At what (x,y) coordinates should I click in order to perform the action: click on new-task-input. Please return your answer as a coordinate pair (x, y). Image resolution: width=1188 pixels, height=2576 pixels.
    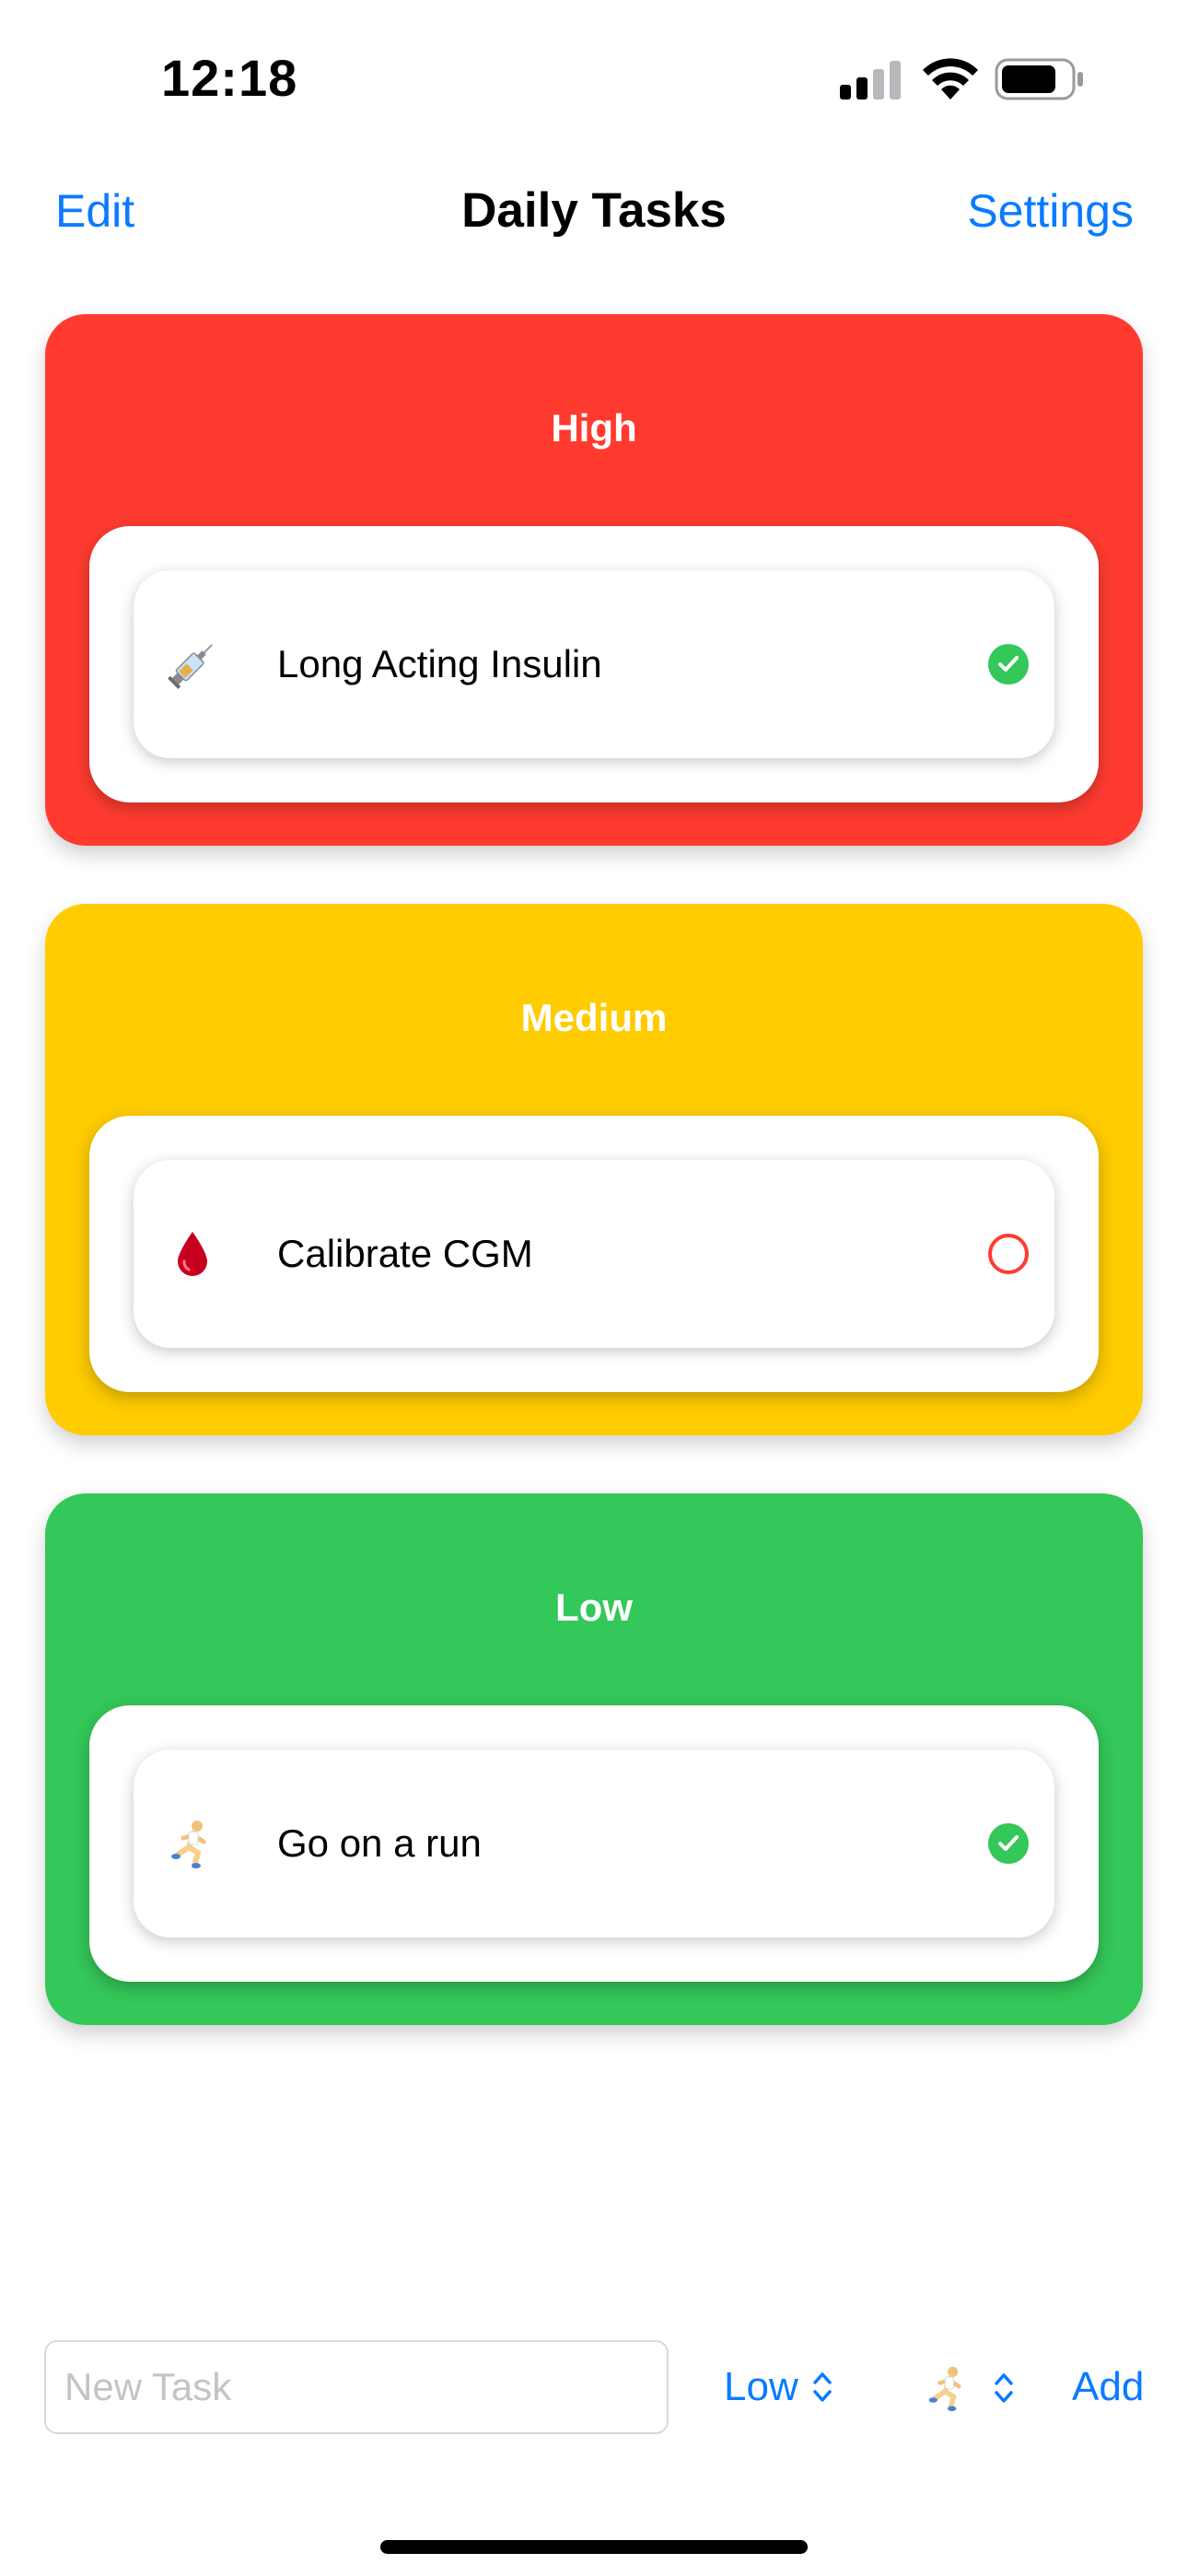
    Looking at the image, I should click on (356, 2387).